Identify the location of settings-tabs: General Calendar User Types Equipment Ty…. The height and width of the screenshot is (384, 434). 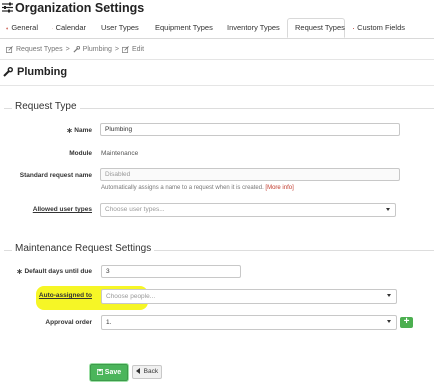
(217, 28).